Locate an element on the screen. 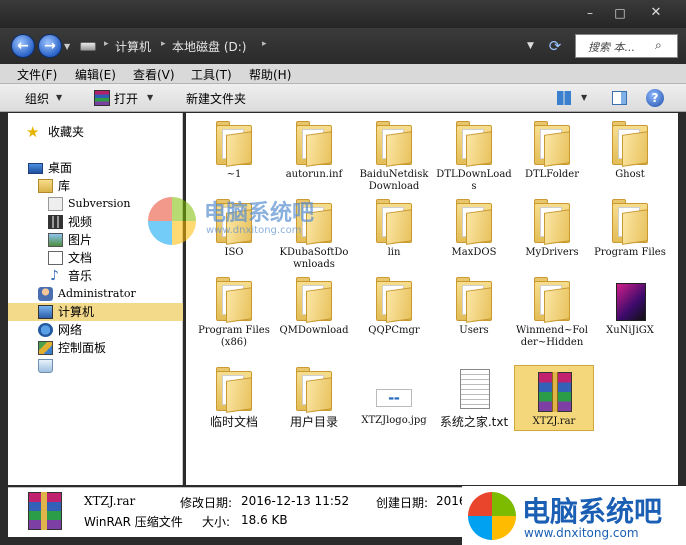 This screenshot has height=545, width=686. new-folder-button: 新建文件夹 is located at coordinates (216, 98).